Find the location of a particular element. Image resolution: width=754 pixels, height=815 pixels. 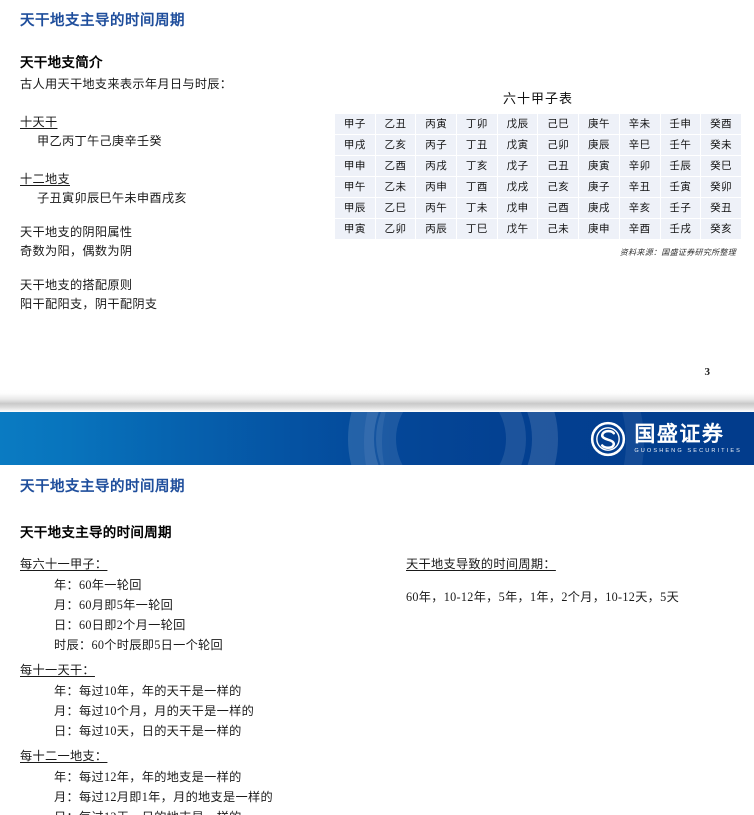

table-cell: 乙卯 is located at coordinates (395, 229).